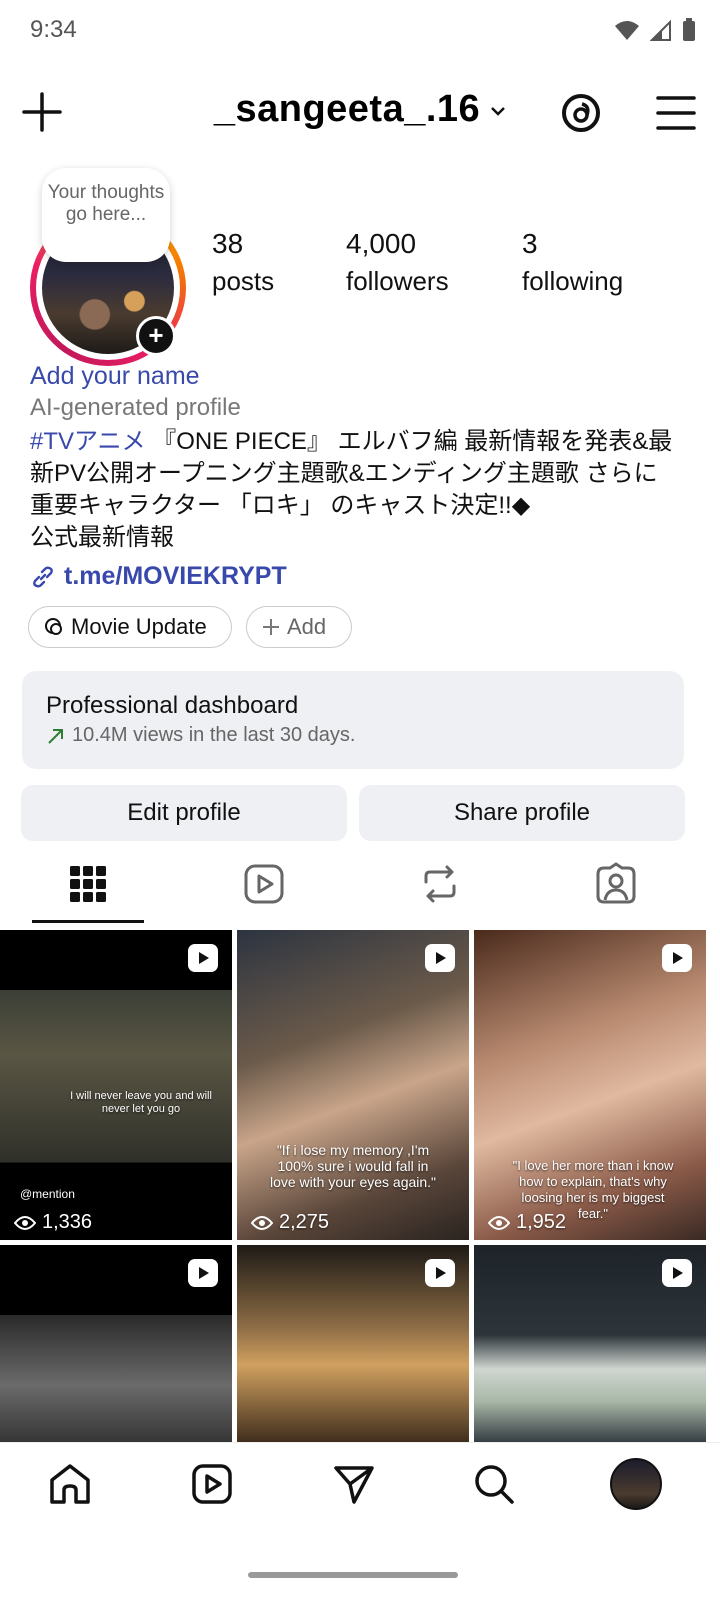 This screenshot has height=1601, width=720. What do you see at coordinates (214, 735) in the screenshot?
I see `dashboard-views-text: 10.4M views in the last 30 days.` at bounding box center [214, 735].